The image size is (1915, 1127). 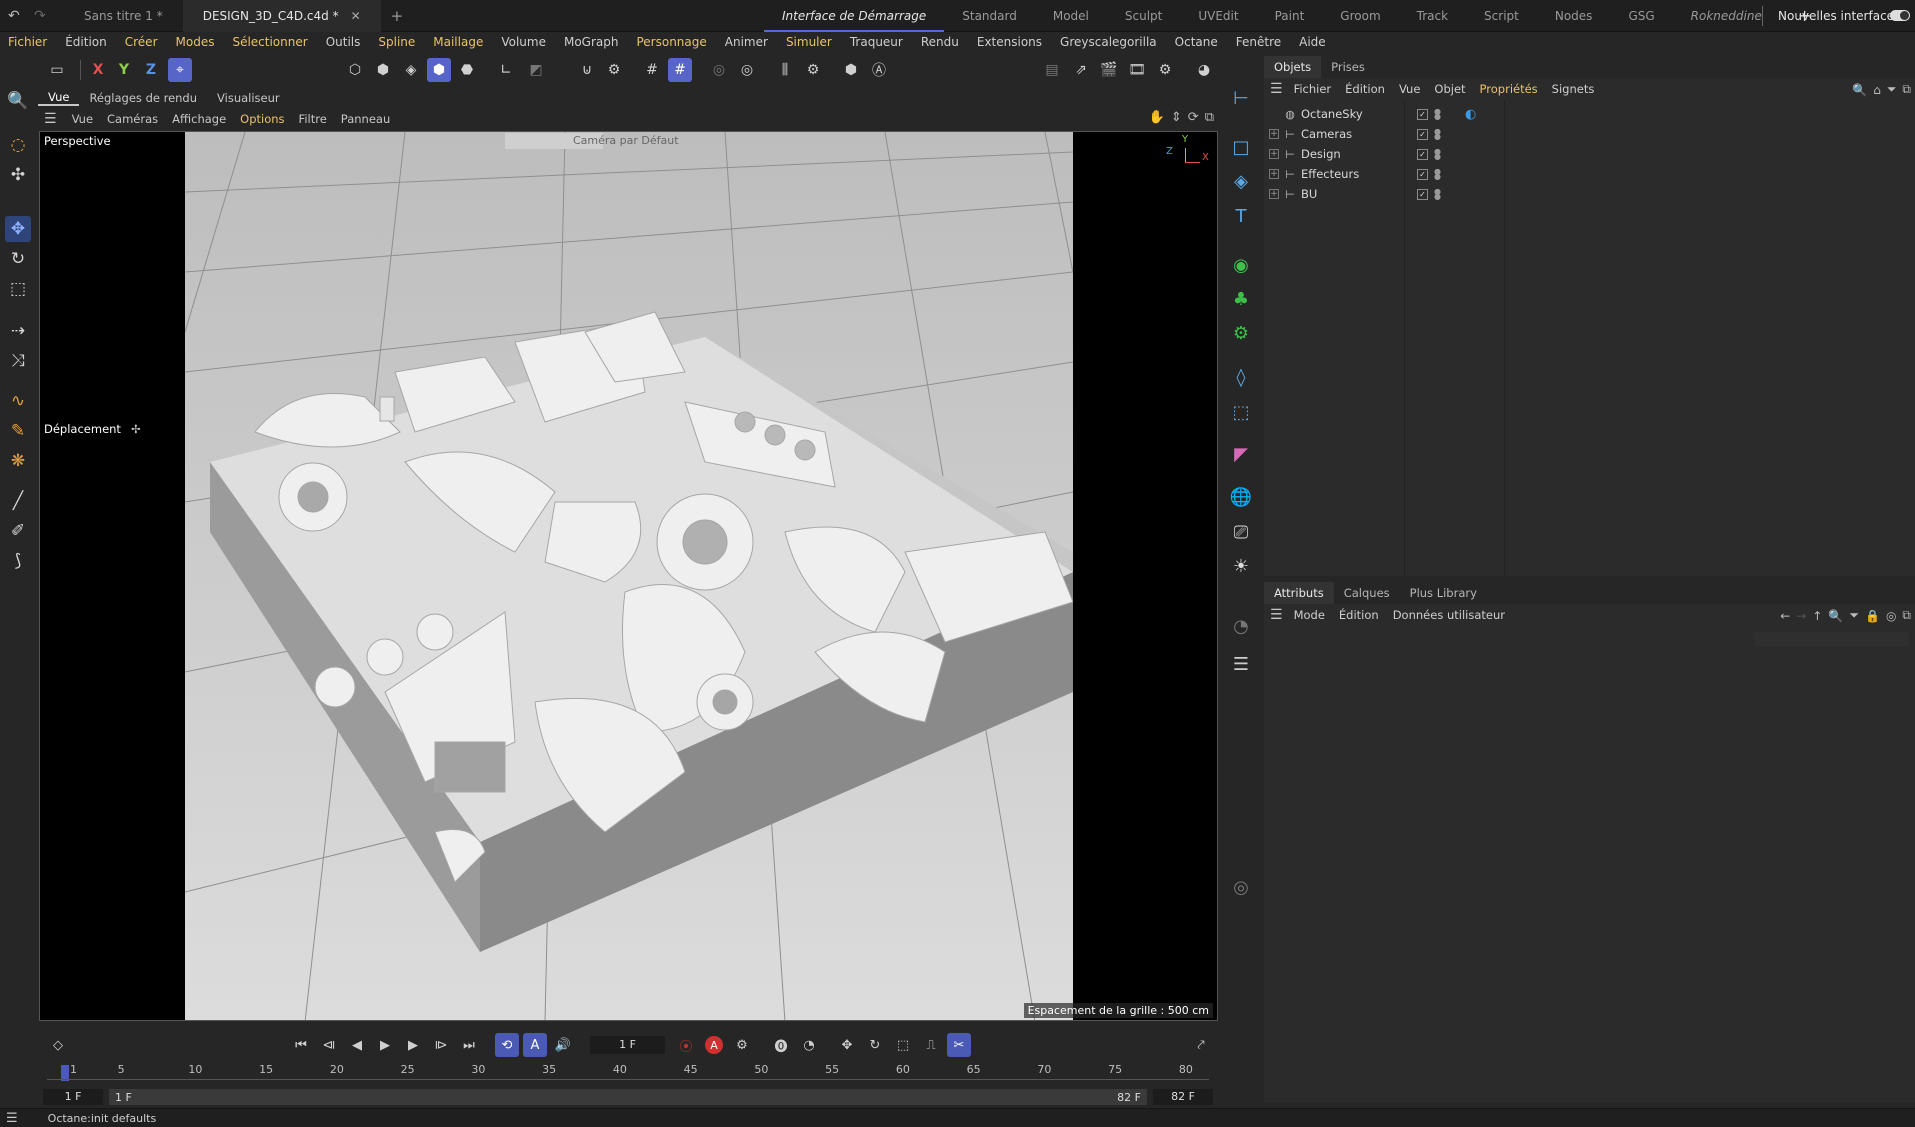 I want to click on obj-menu-fichier: Fichier, so click(x=1313, y=89).